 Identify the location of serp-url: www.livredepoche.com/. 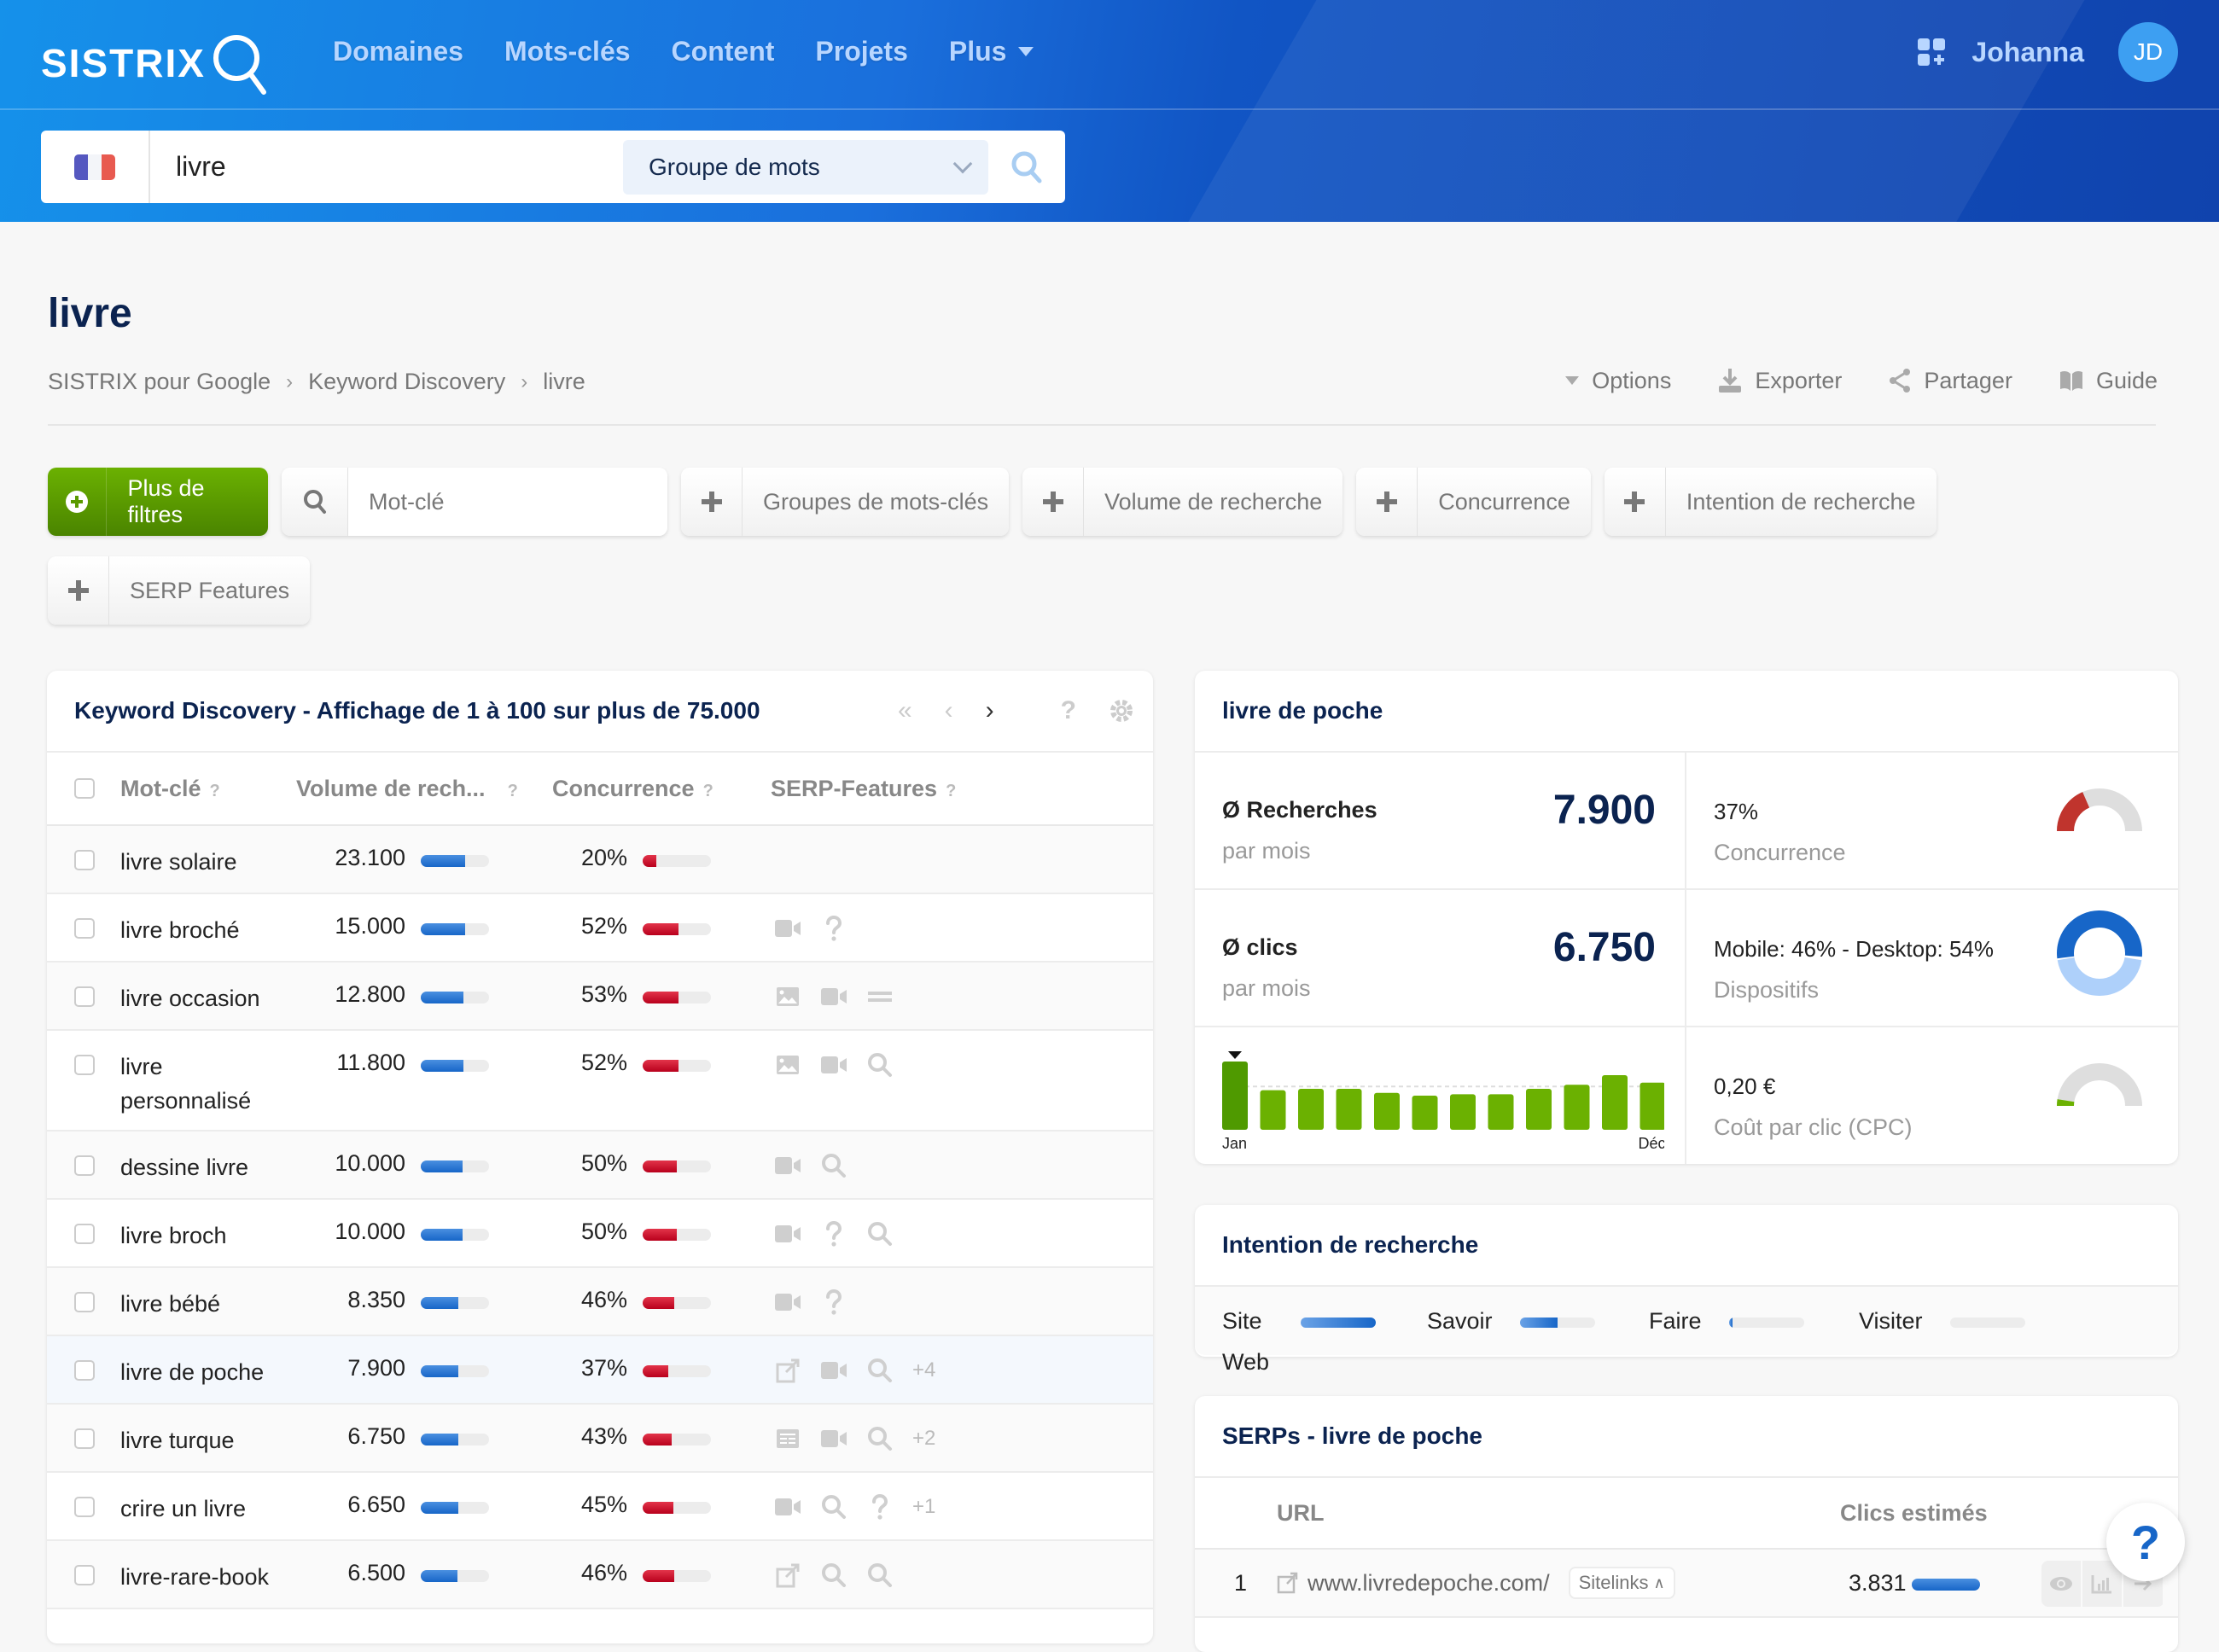
(1429, 1583).